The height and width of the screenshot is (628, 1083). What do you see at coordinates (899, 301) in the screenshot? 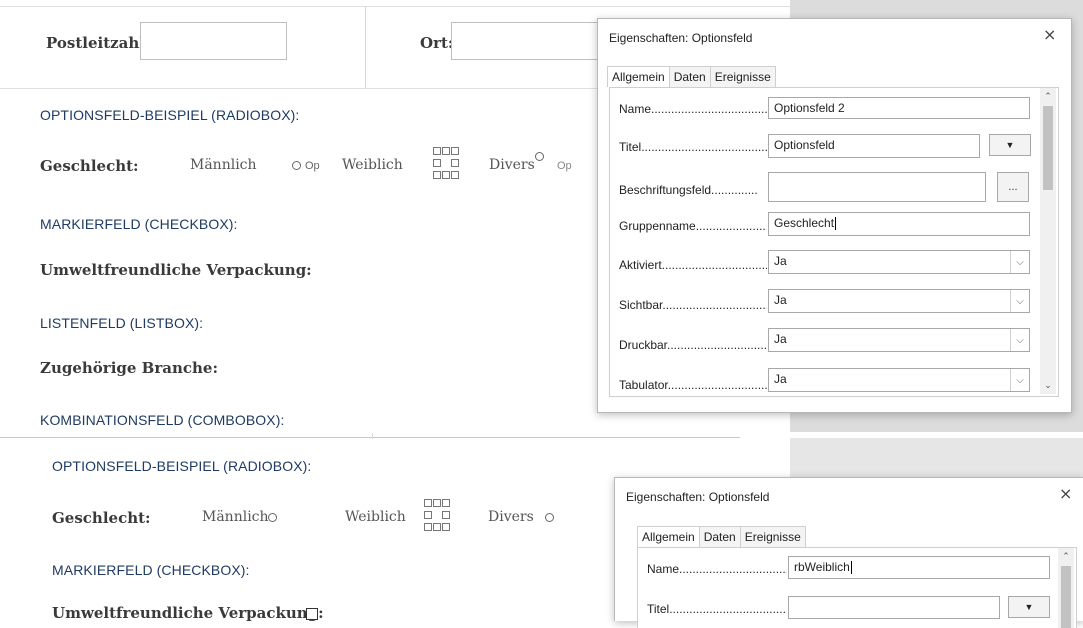
I see `sichtbar-select: Ja ⌵` at bounding box center [899, 301].